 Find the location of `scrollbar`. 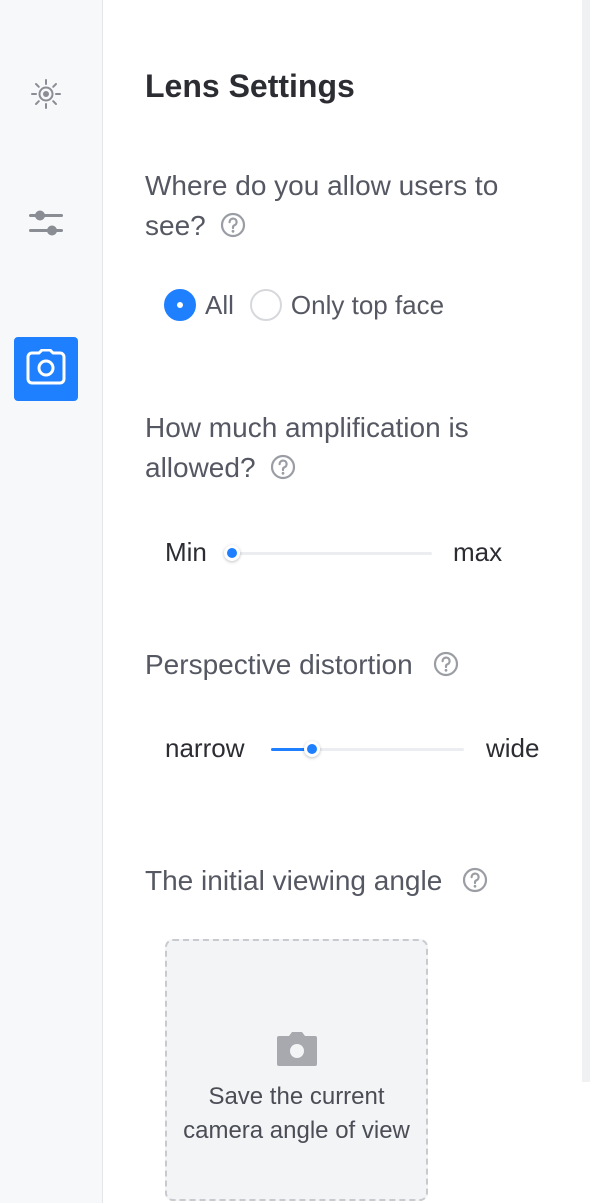

scrollbar is located at coordinates (586, 541).